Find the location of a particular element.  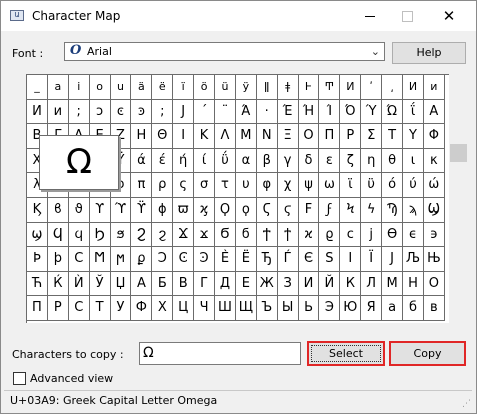

character-cell: Њ is located at coordinates (434, 259).